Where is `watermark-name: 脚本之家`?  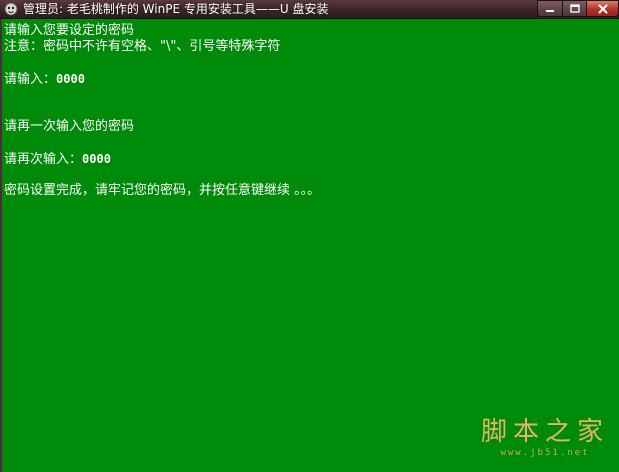
watermark-name: 脚本之家 is located at coordinates (544, 432).